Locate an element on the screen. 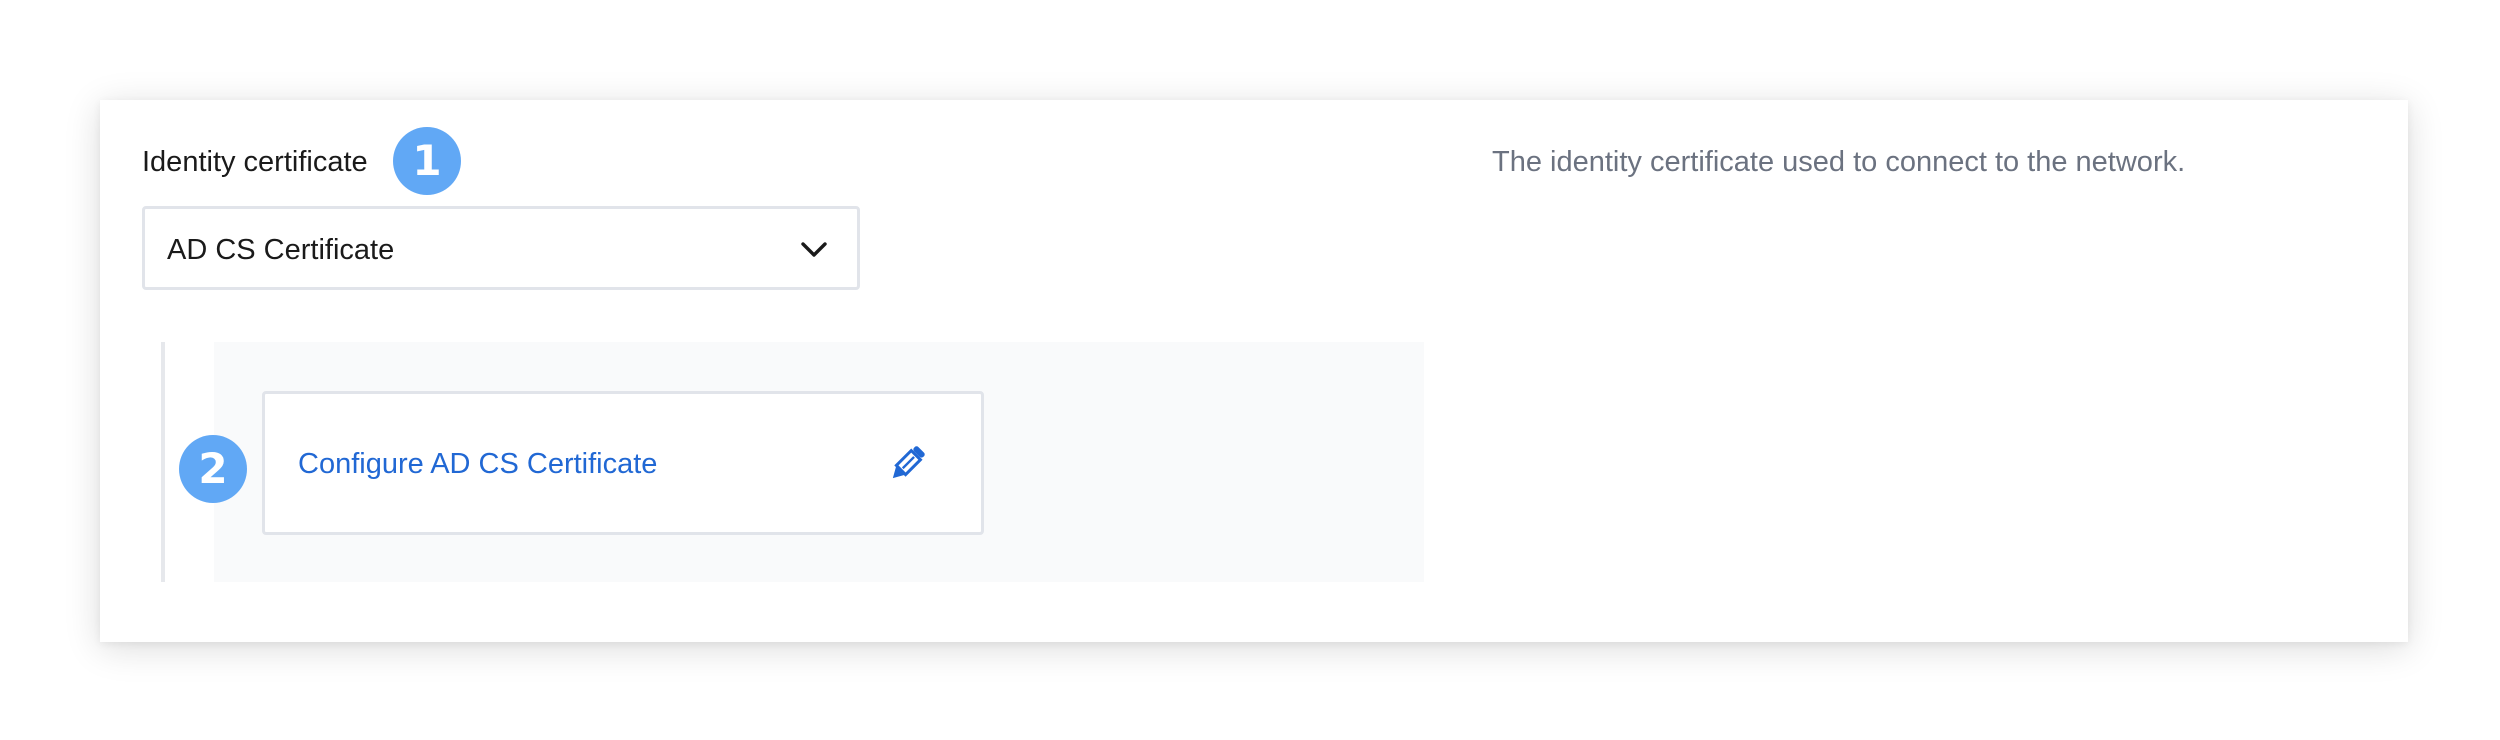 This screenshot has width=2500, height=740. select-selected-value: AD CS Certificate is located at coordinates (281, 250).